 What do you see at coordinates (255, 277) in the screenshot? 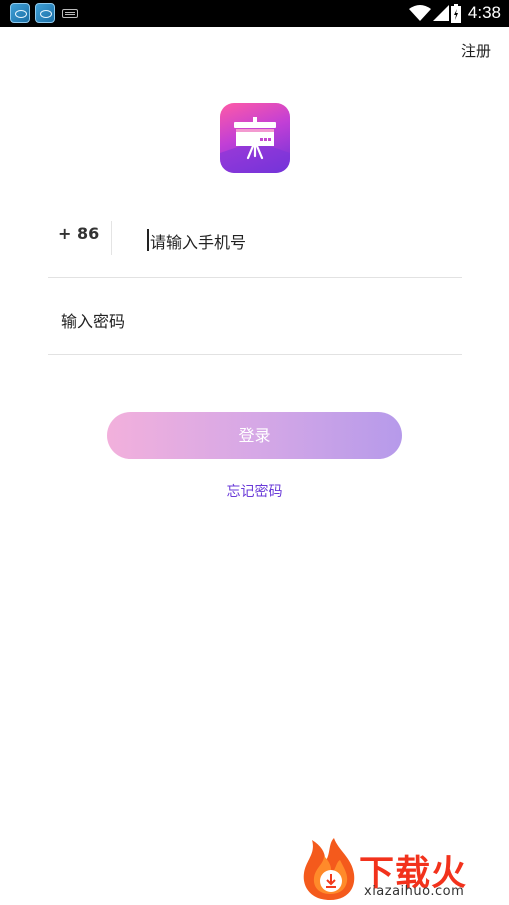
I see `phone-underline` at bounding box center [255, 277].